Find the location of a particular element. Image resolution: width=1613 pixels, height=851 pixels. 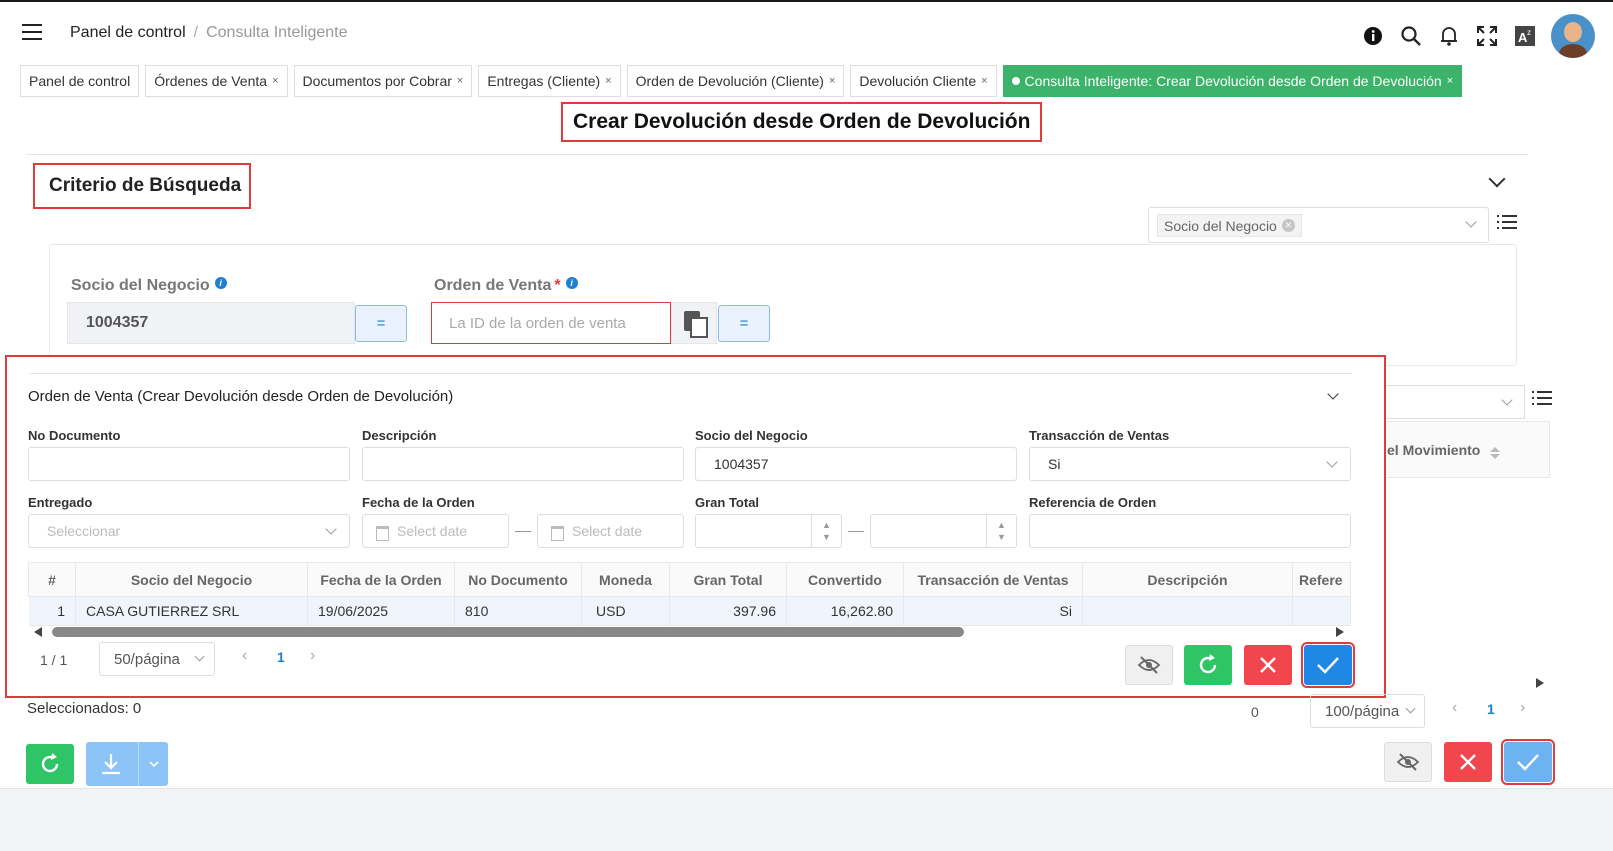

tab-ordenes-de-venta: Órdenes de Venta × is located at coordinates (216, 81).